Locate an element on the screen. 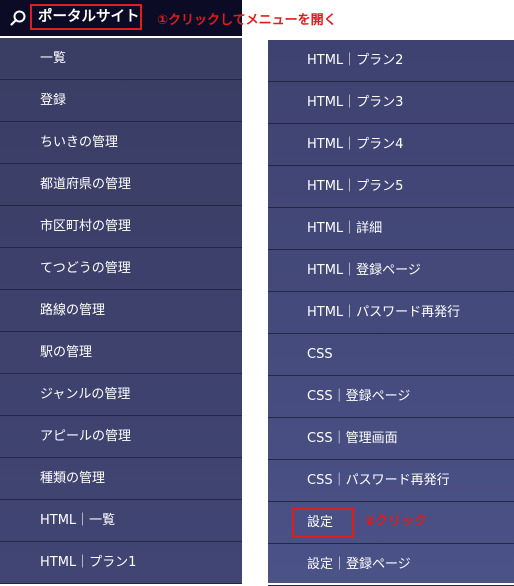 The height and width of the screenshot is (586, 514). instruction-step-2: ②クリック is located at coordinates (396, 521).